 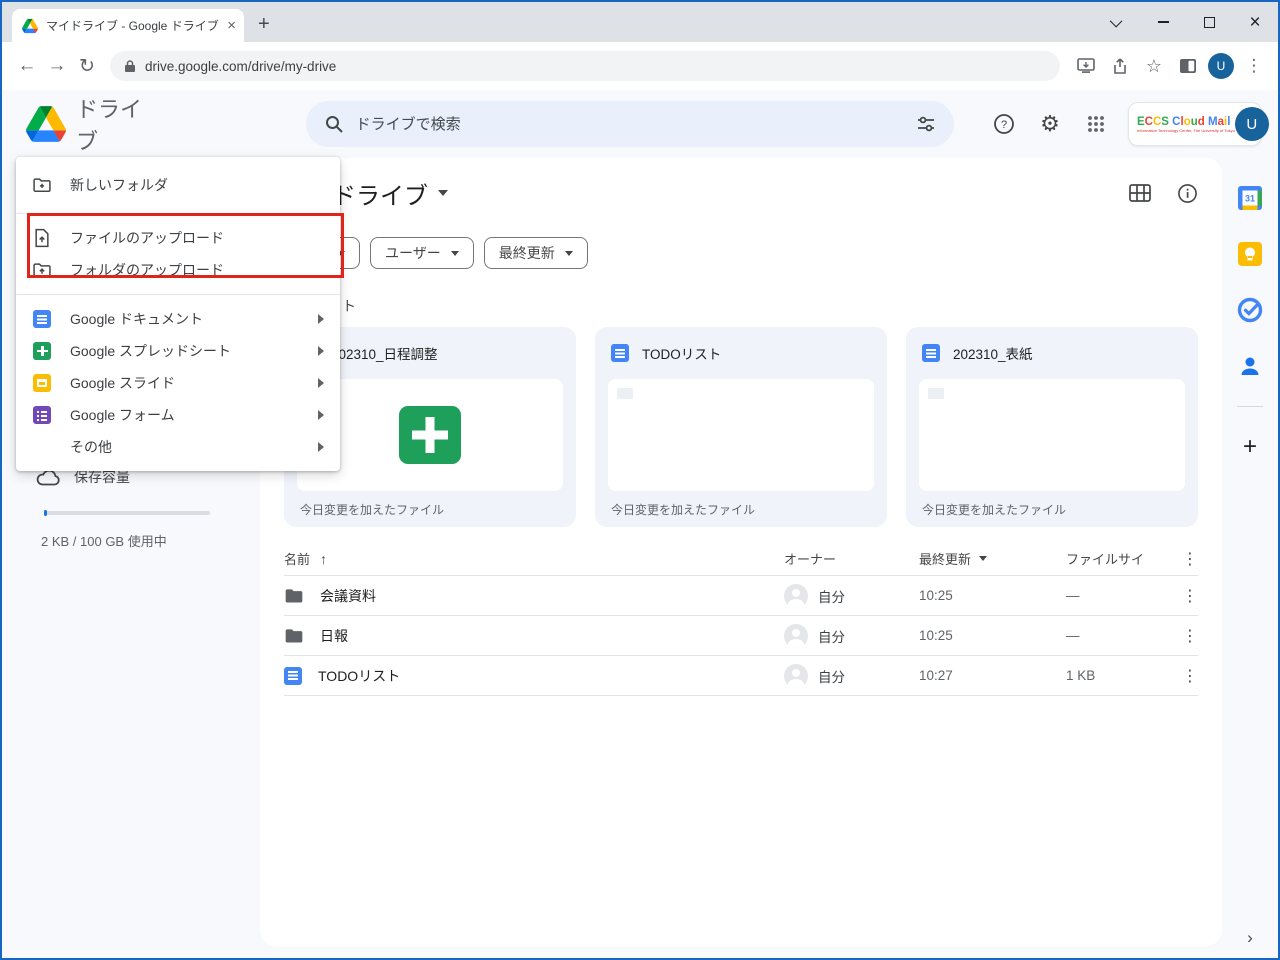 What do you see at coordinates (178, 351) in the screenshot?
I see `menu-item-google-sheets: Google スプレッドシート` at bounding box center [178, 351].